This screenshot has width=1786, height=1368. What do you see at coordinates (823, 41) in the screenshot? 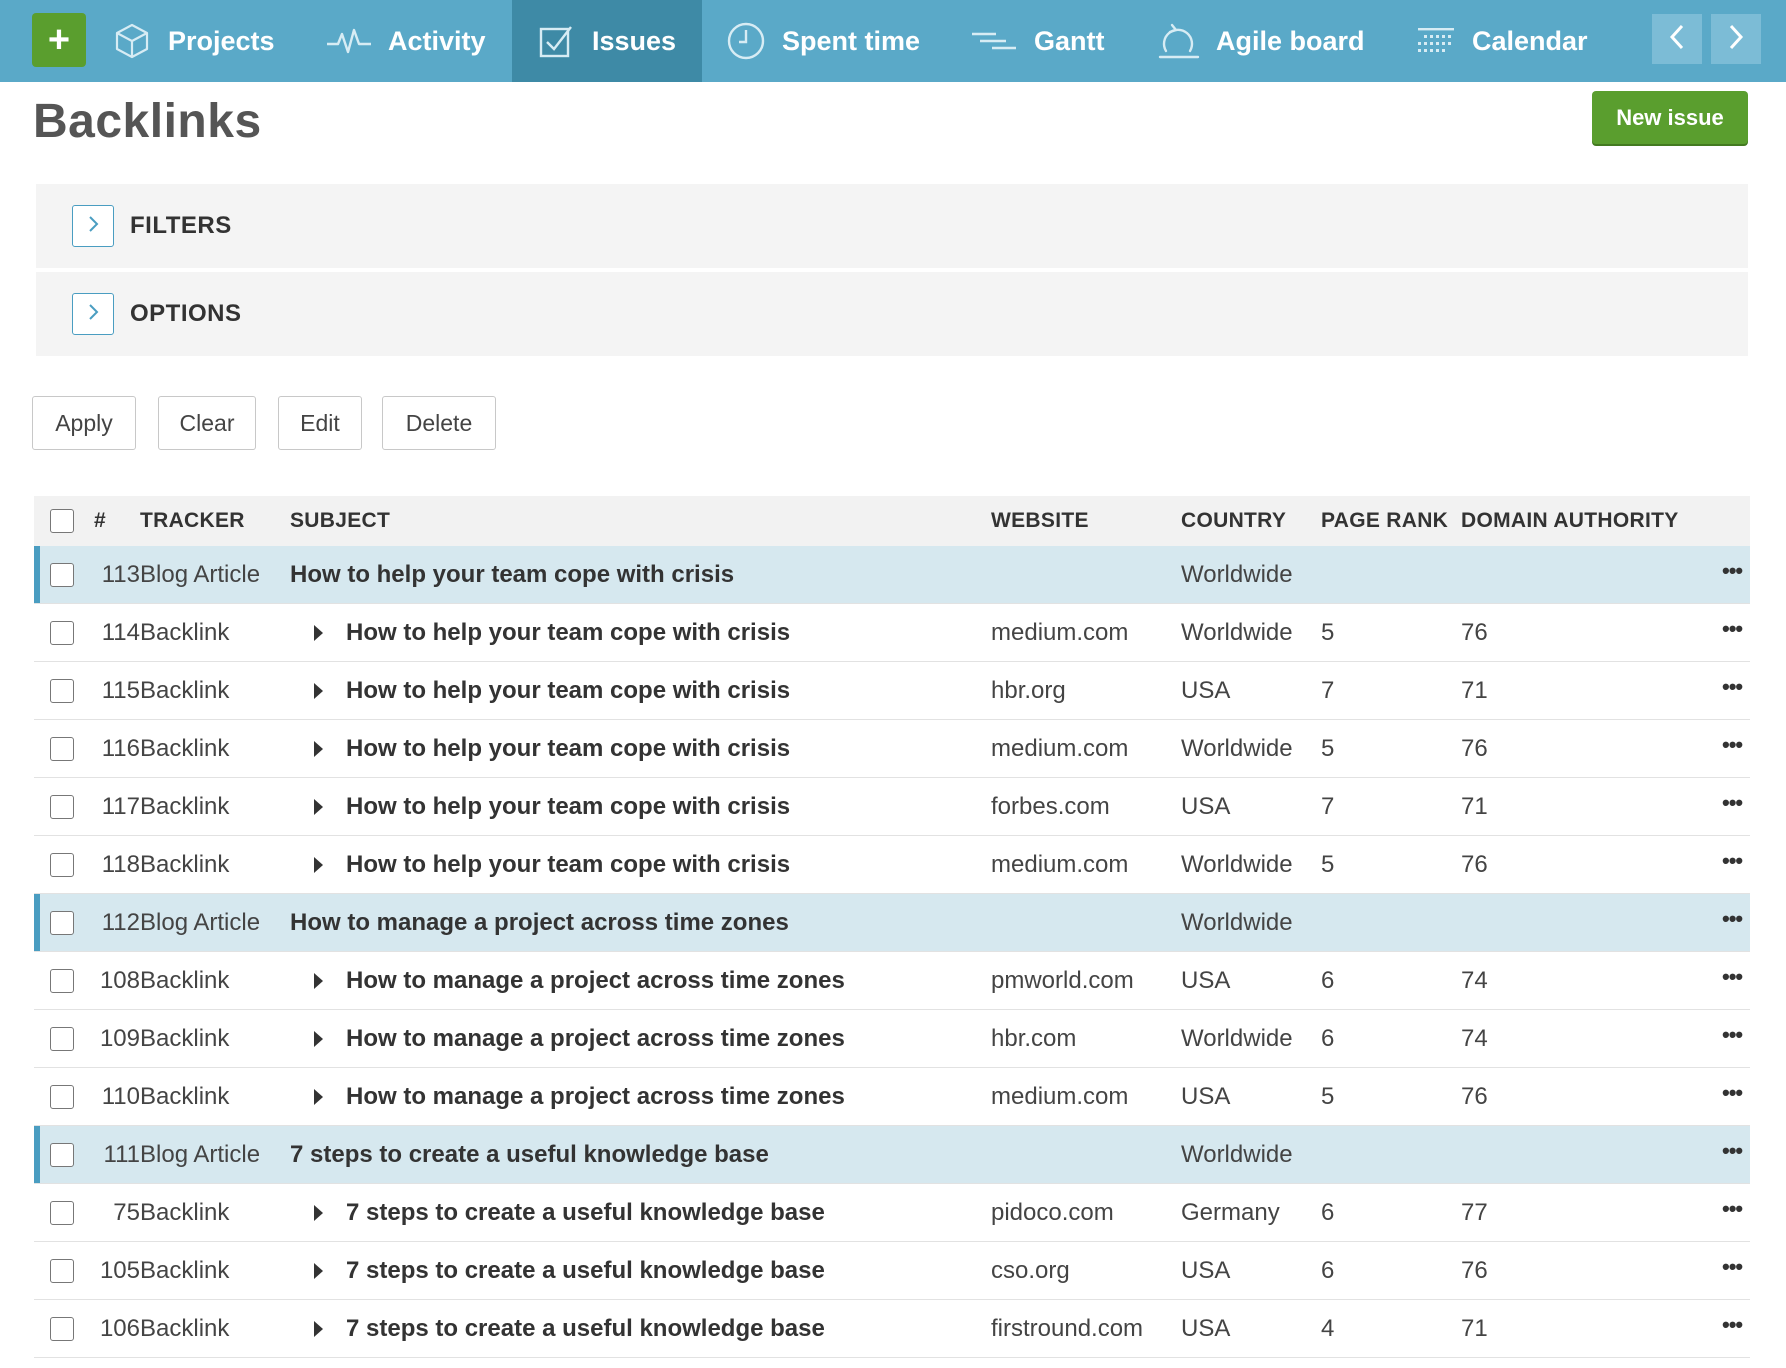
I see `nav-spent-time: Spent time` at bounding box center [823, 41].